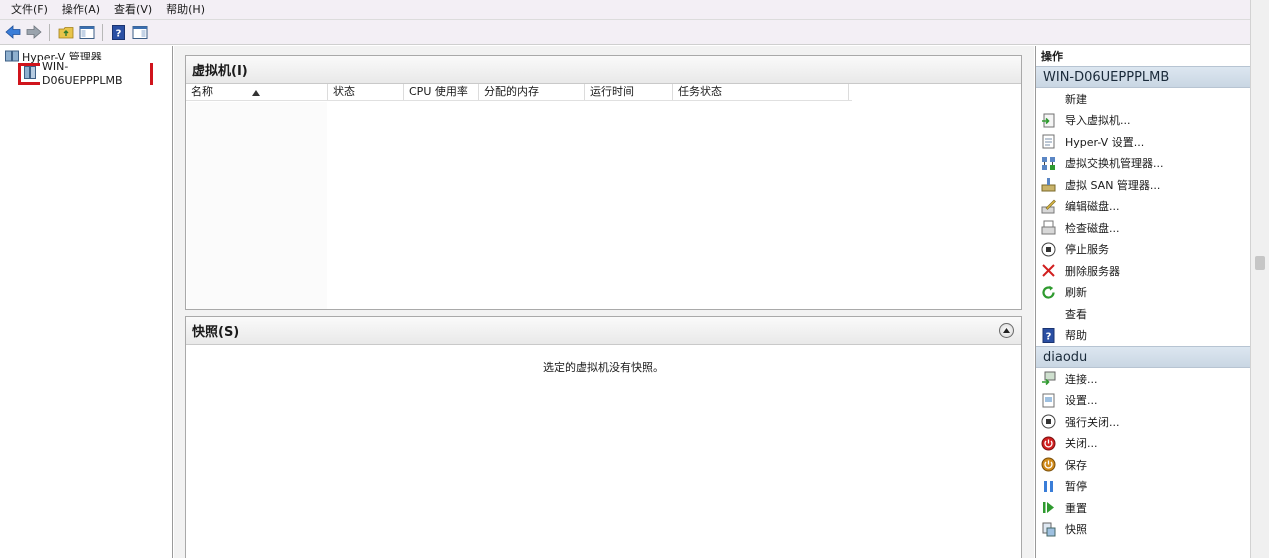  What do you see at coordinates (1143, 508) in the screenshot?
I see `action-reset: 重置` at bounding box center [1143, 508].